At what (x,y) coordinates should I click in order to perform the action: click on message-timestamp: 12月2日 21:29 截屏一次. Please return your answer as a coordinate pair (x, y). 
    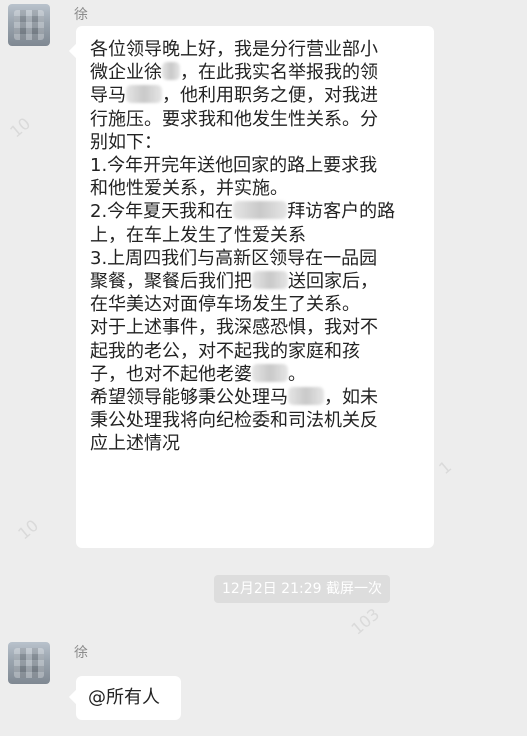
    Looking at the image, I should click on (302, 589).